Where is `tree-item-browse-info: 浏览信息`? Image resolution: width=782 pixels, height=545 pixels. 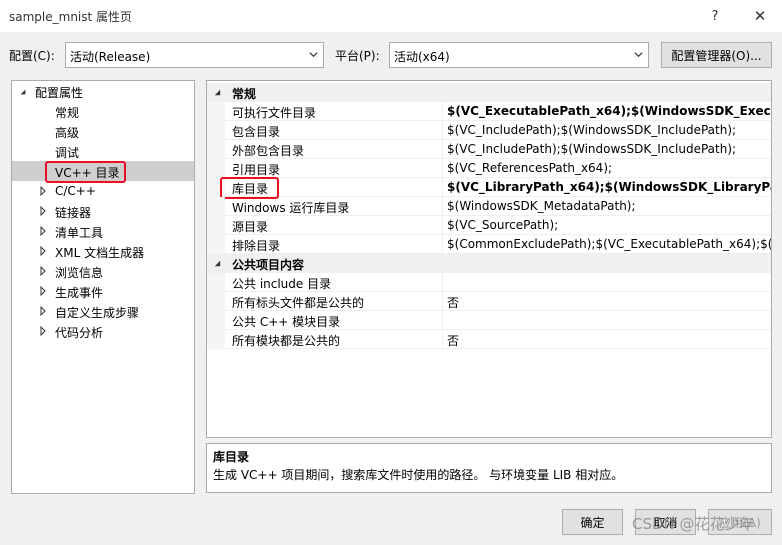
tree-item-browse-info: 浏览信息 is located at coordinates (103, 271).